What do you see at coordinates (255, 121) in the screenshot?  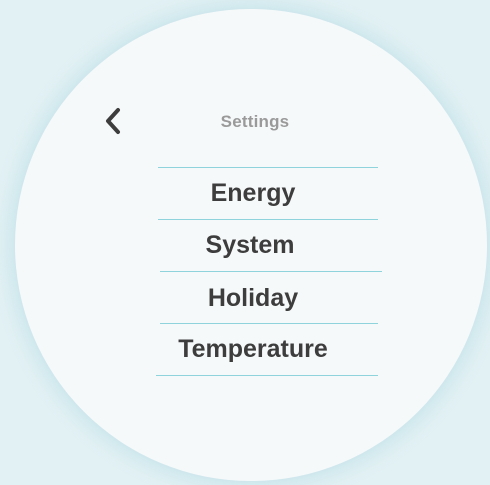 I see `page-title: Settings` at bounding box center [255, 121].